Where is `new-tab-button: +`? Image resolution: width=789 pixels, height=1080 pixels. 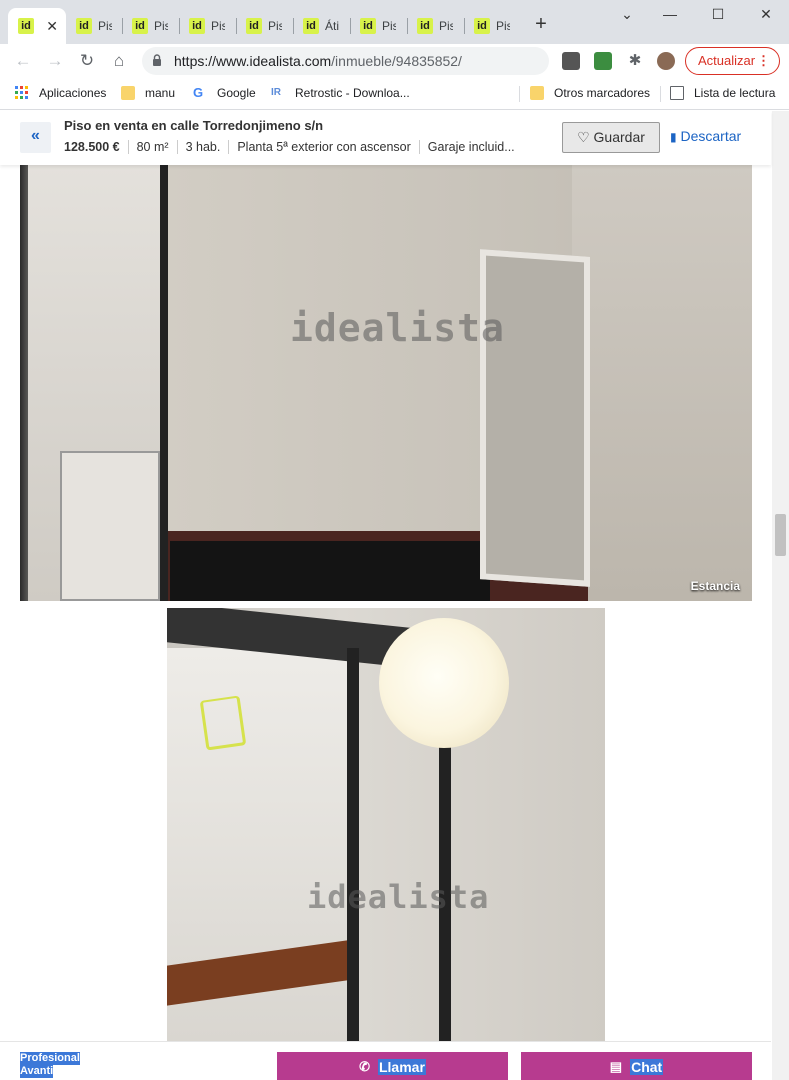
new-tab-button: + is located at coordinates (541, 24).